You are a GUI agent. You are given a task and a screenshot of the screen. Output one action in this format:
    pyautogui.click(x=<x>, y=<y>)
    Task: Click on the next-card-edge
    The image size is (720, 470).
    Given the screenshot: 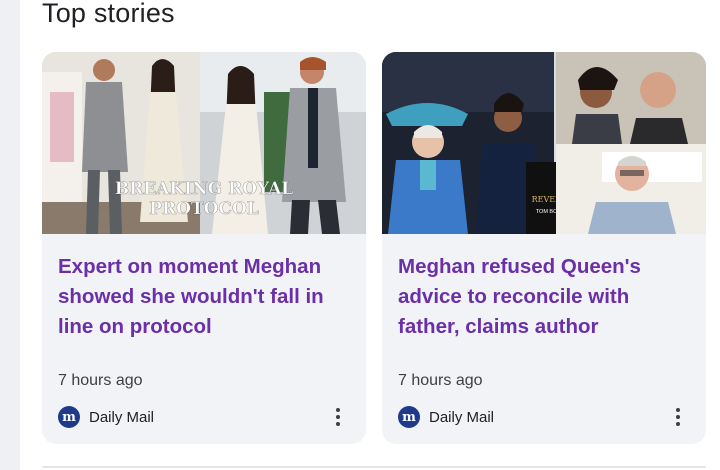 What is the action you would take?
    pyautogui.click(x=374, y=467)
    